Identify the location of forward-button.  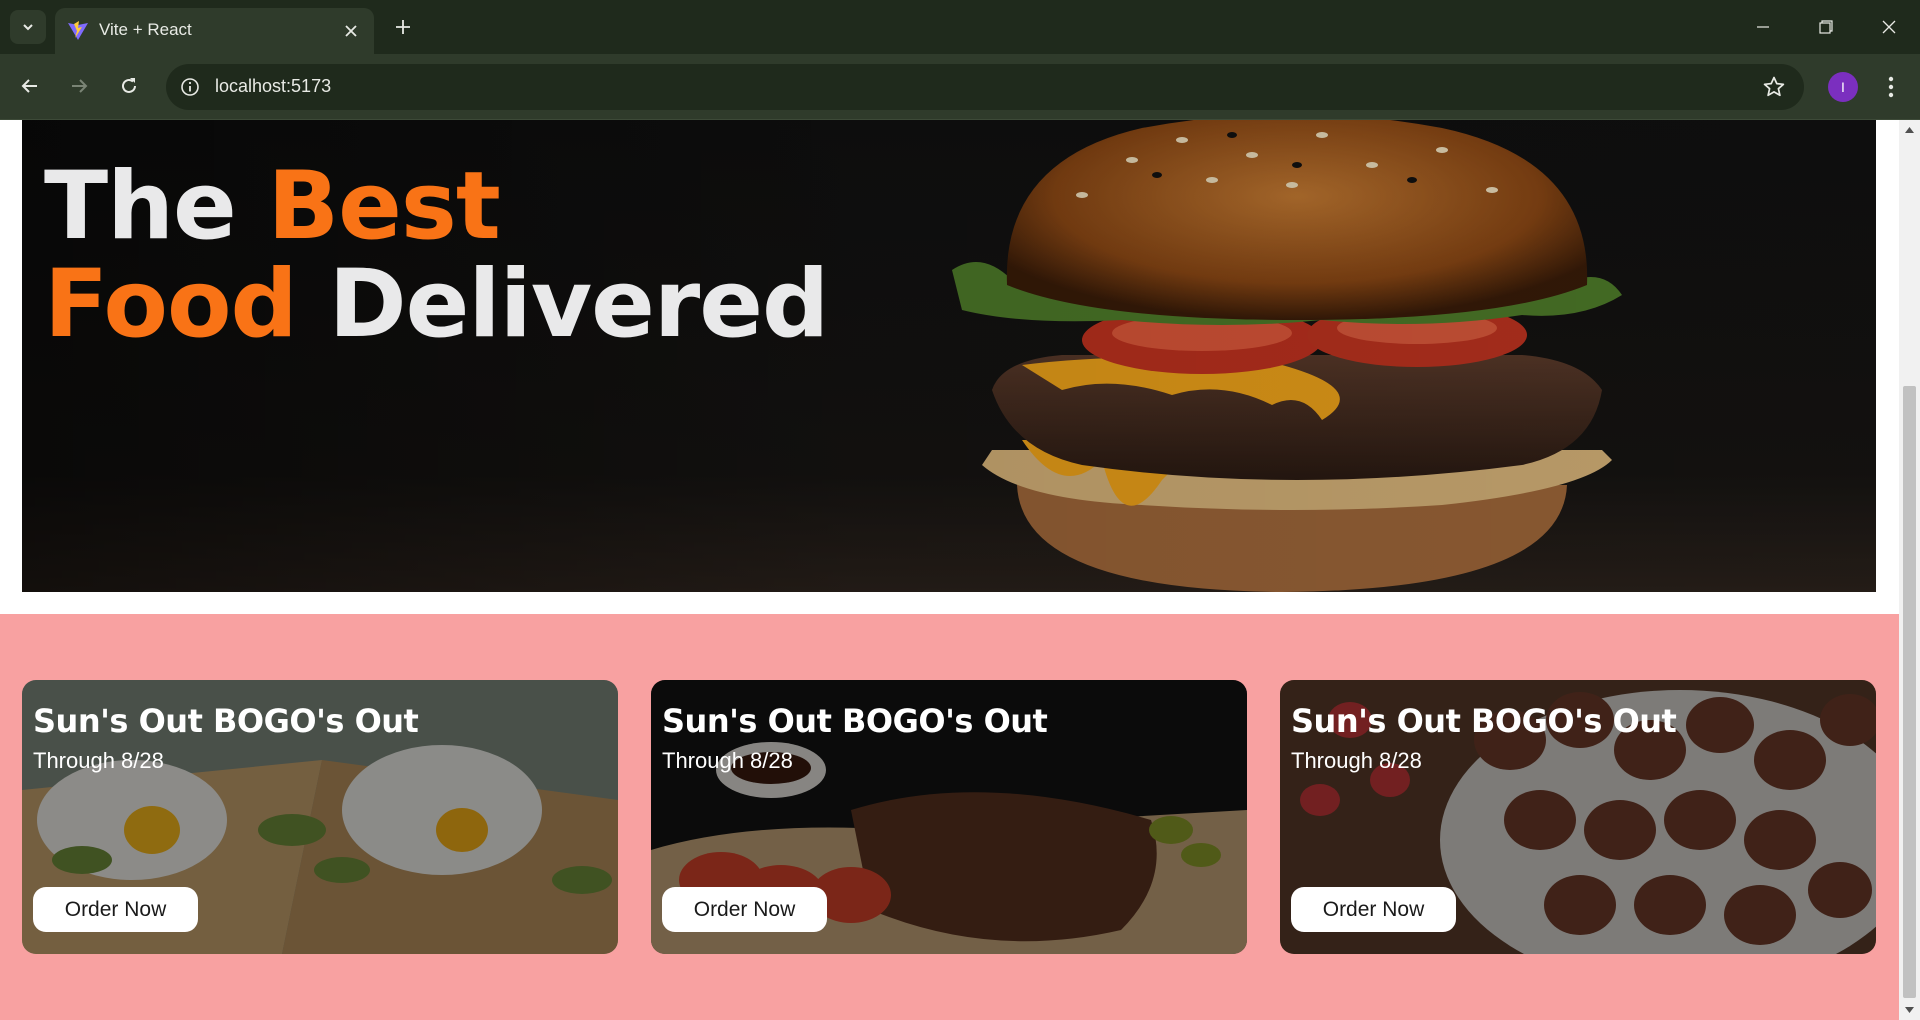
(79, 86).